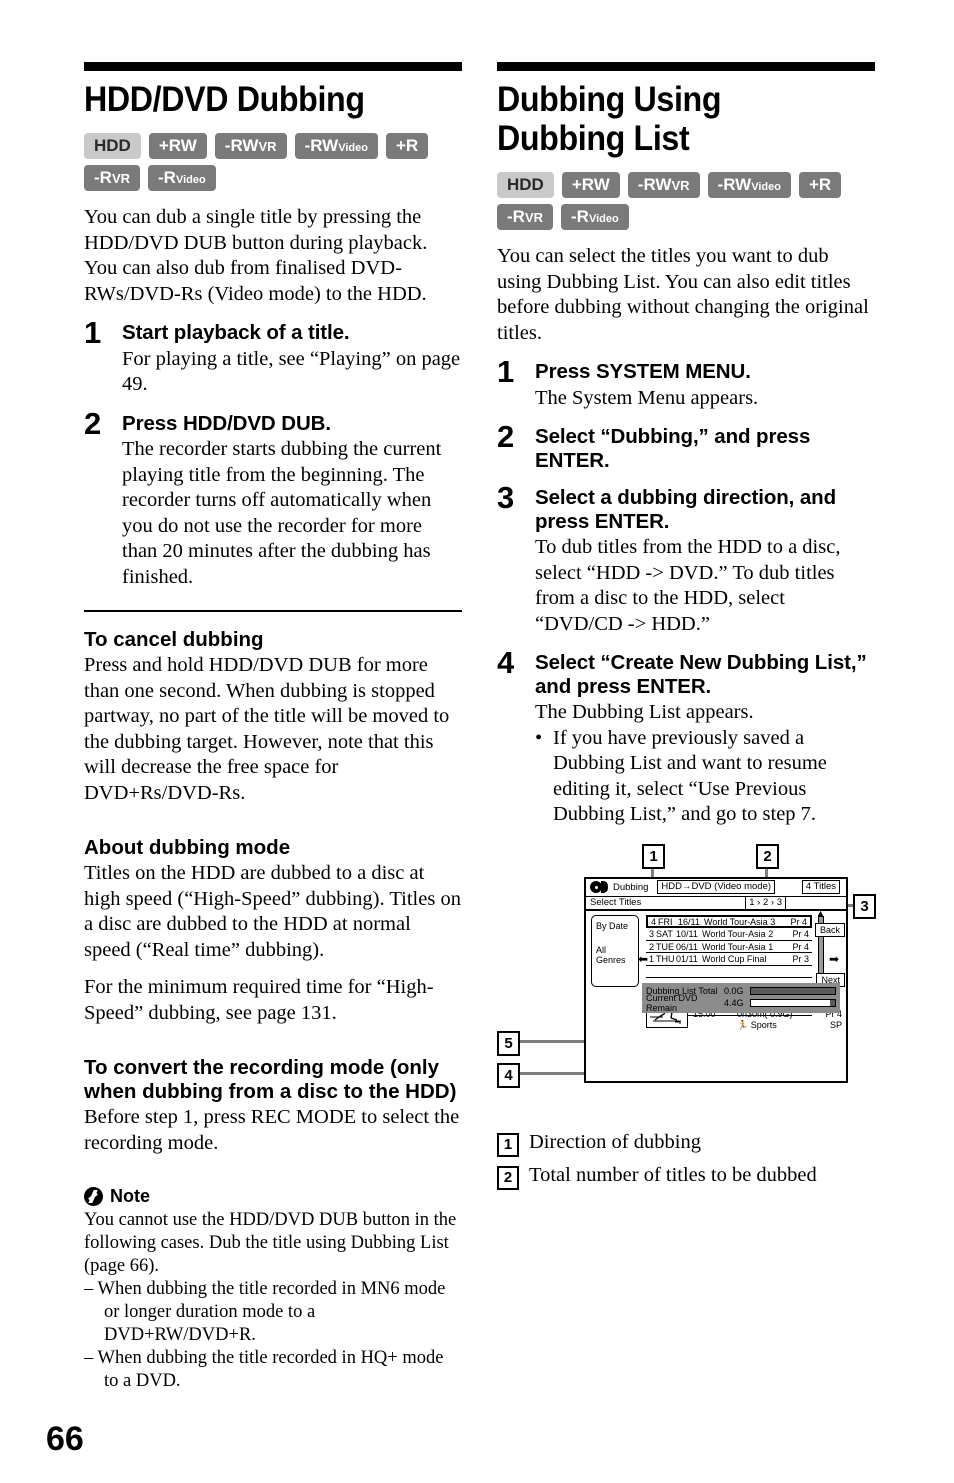 The width and height of the screenshot is (954, 1483). I want to click on select-titles-label: Select Titles, so click(616, 903).